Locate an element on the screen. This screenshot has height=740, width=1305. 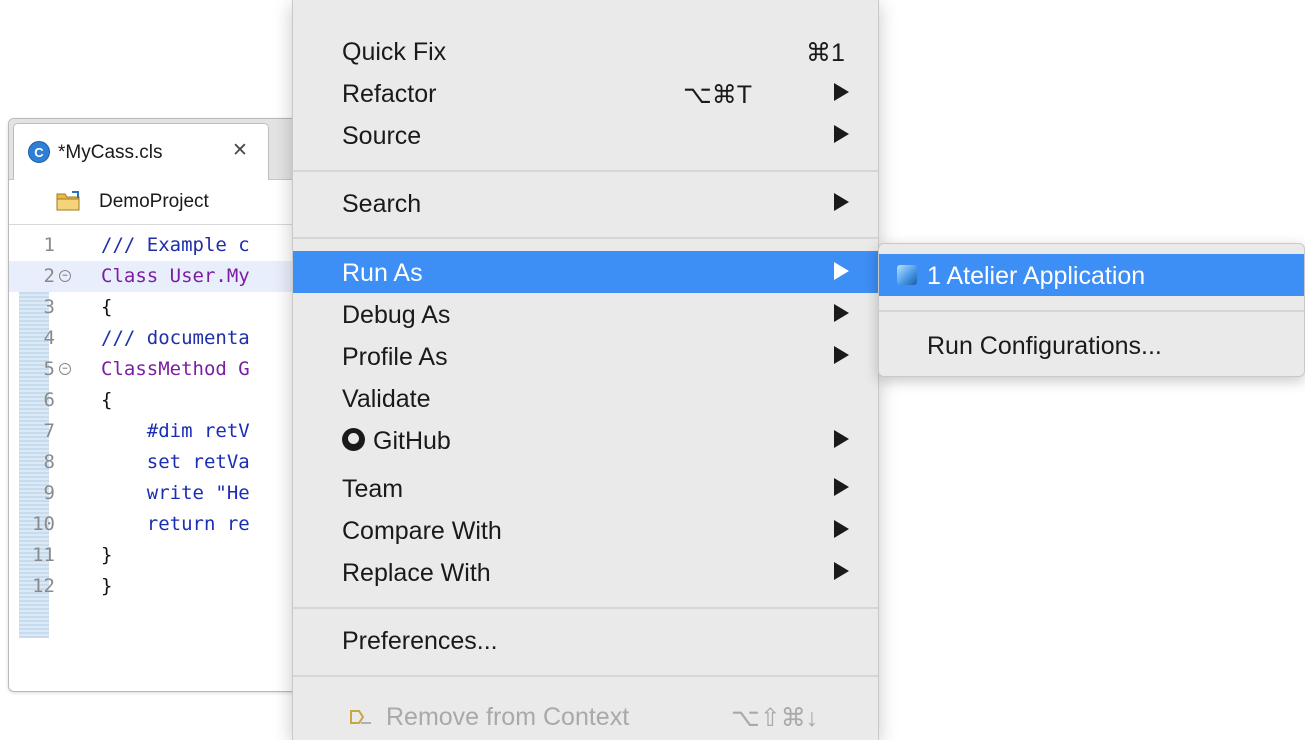
project-folder-icon is located at coordinates (68, 201).